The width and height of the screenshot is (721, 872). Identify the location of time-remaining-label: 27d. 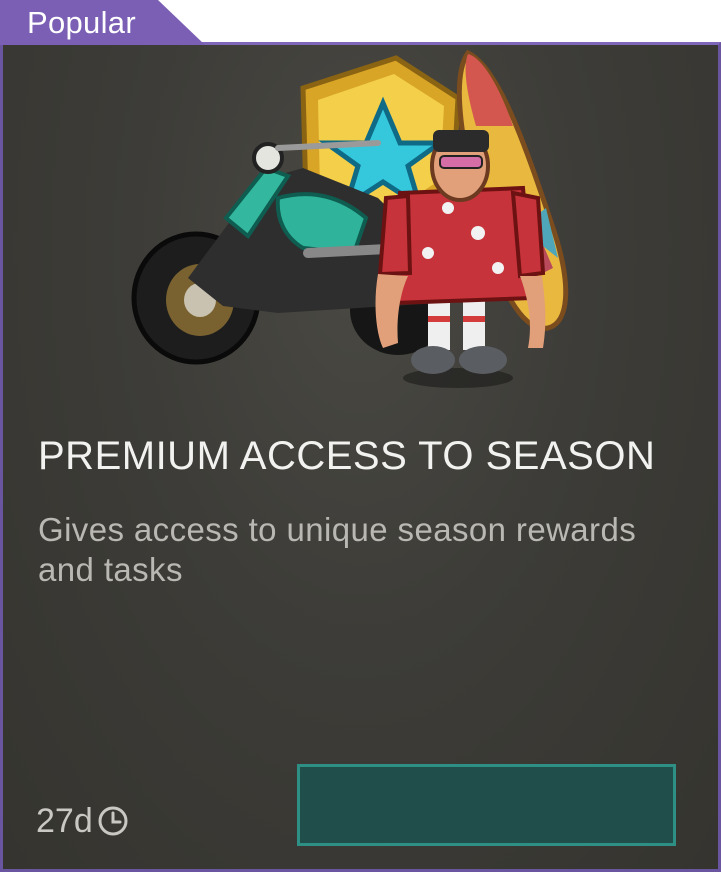
(64, 820).